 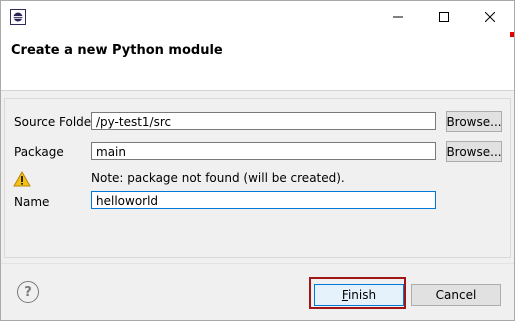 What do you see at coordinates (18, 17) in the screenshot?
I see `eclipse-icon` at bounding box center [18, 17].